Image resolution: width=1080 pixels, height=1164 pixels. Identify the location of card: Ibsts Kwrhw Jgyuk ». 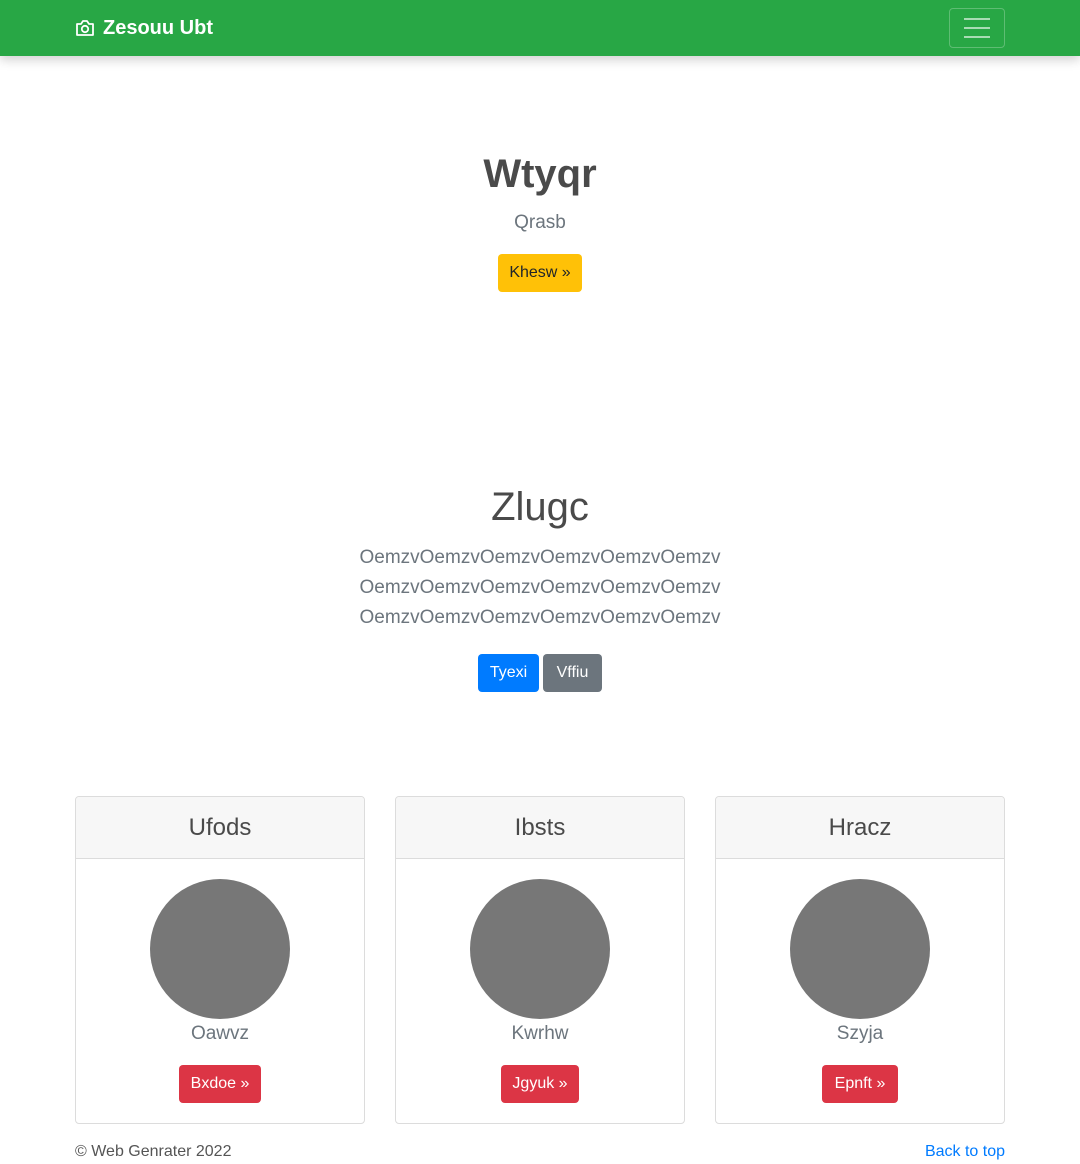
(540, 960).